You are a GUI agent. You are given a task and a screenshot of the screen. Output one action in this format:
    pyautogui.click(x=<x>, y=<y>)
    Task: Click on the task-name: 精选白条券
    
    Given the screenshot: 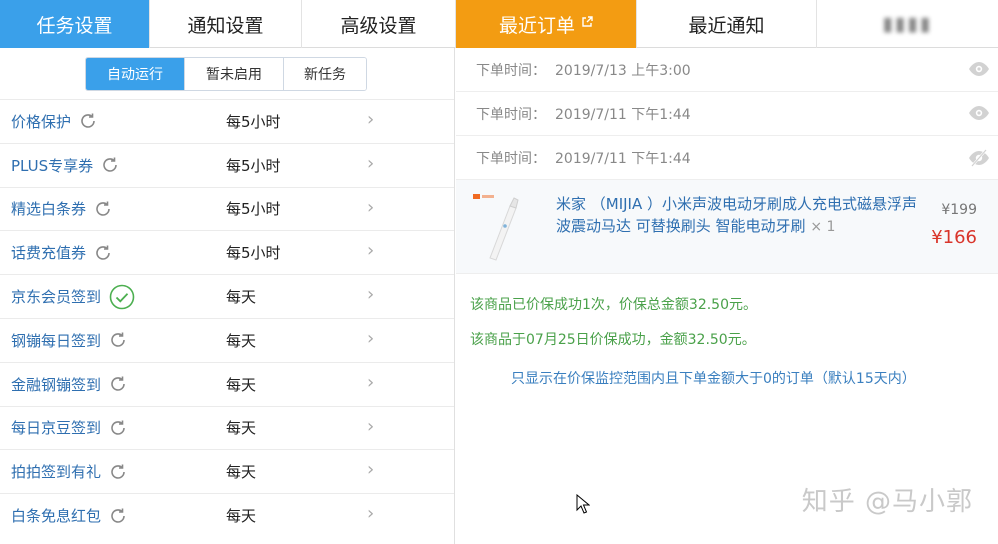 What is the action you would take?
    pyautogui.click(x=49, y=209)
    